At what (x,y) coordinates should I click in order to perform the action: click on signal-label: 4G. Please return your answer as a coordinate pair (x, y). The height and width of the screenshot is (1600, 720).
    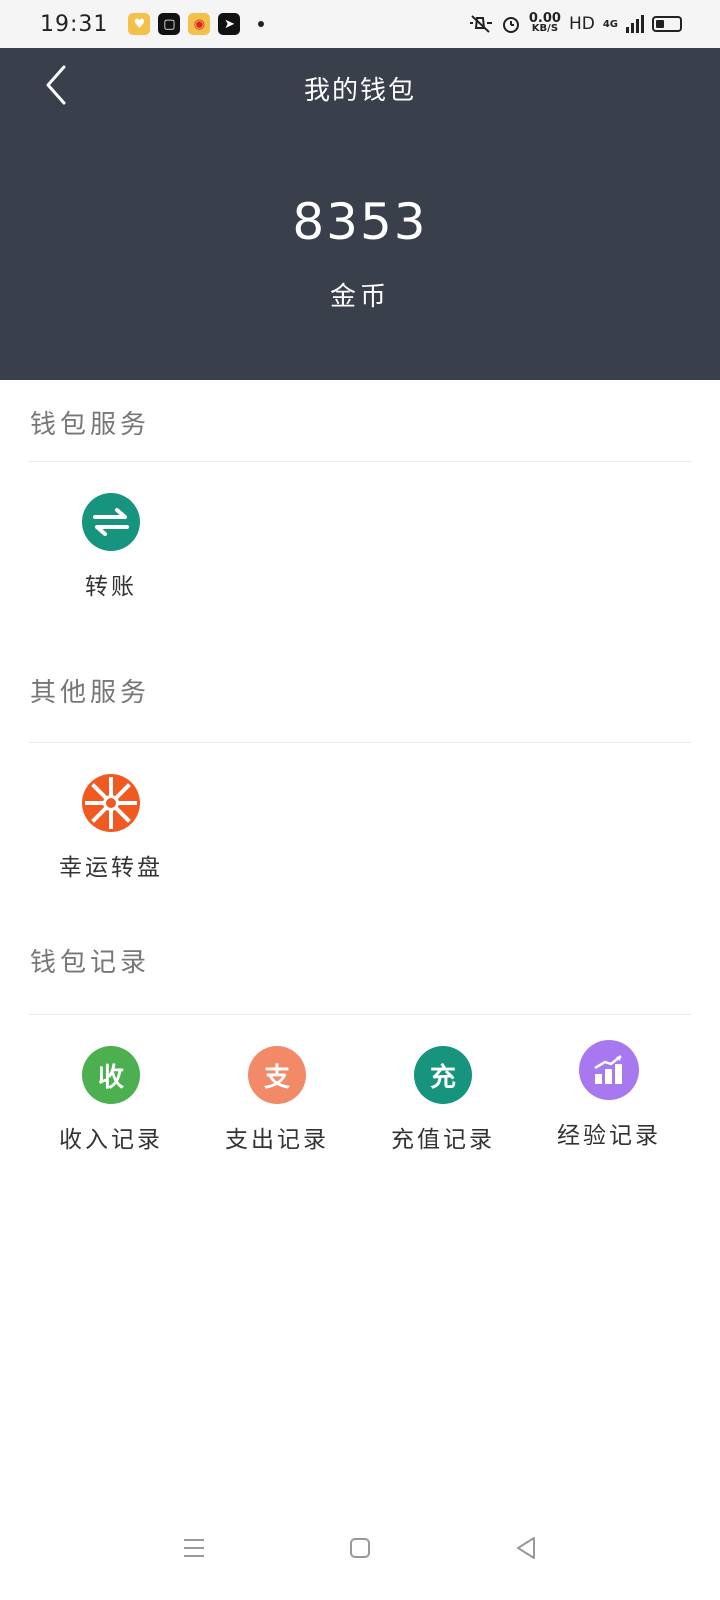
    Looking at the image, I should click on (610, 24).